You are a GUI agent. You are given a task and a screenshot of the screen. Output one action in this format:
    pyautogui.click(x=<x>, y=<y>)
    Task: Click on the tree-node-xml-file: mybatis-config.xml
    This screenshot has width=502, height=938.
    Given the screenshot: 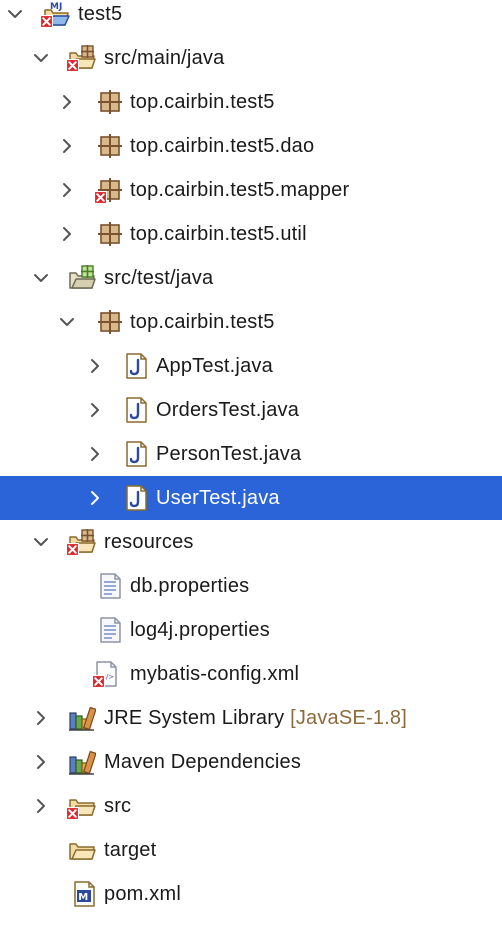 What is the action you would take?
    pyautogui.click(x=251, y=674)
    